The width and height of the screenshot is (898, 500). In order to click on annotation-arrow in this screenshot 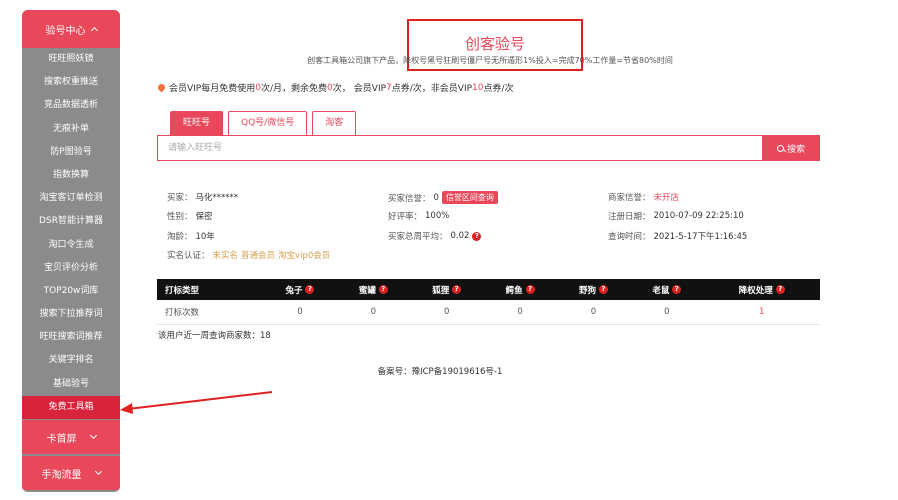, I will do `click(196, 402)`.